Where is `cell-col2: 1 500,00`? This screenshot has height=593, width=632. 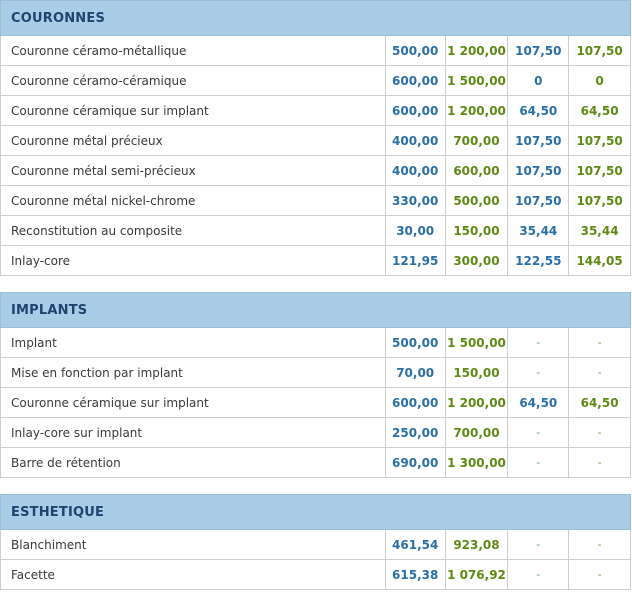
cell-col2: 1 500,00 is located at coordinates (477, 342).